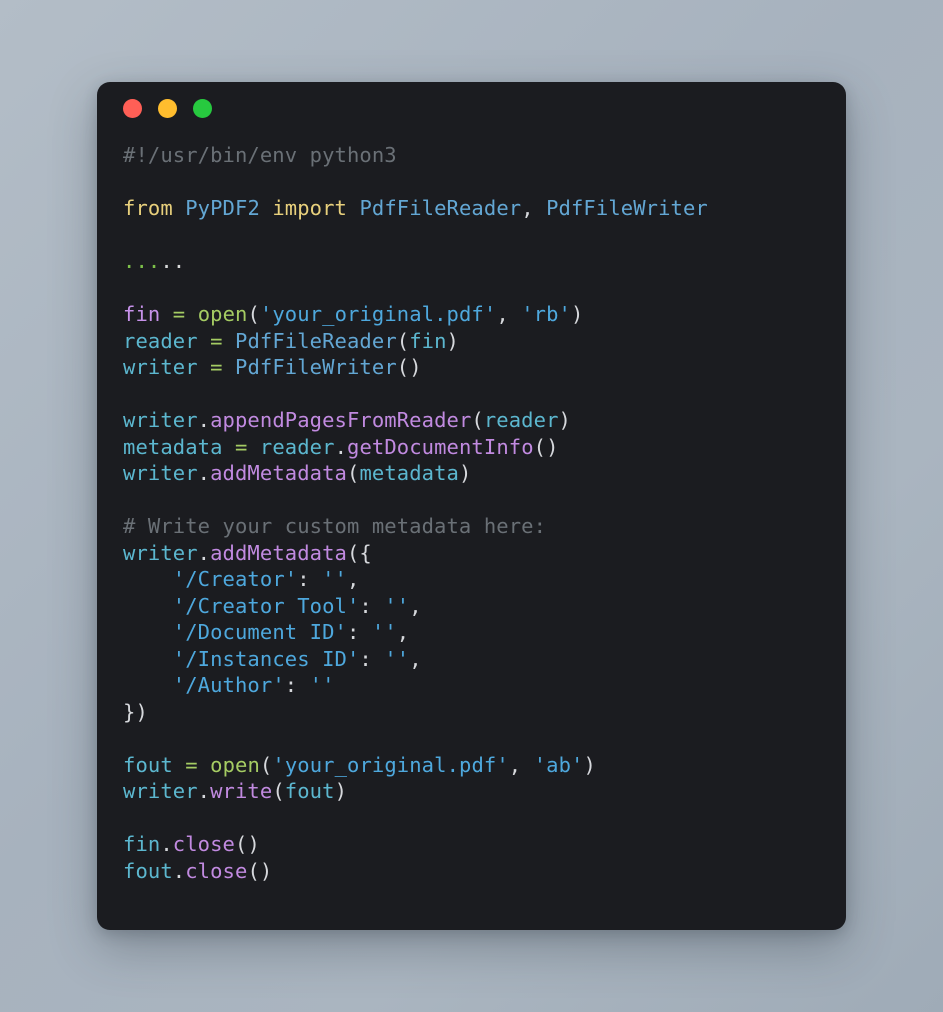 The width and height of the screenshot is (943, 1012). I want to click on maximize-button, so click(202, 108).